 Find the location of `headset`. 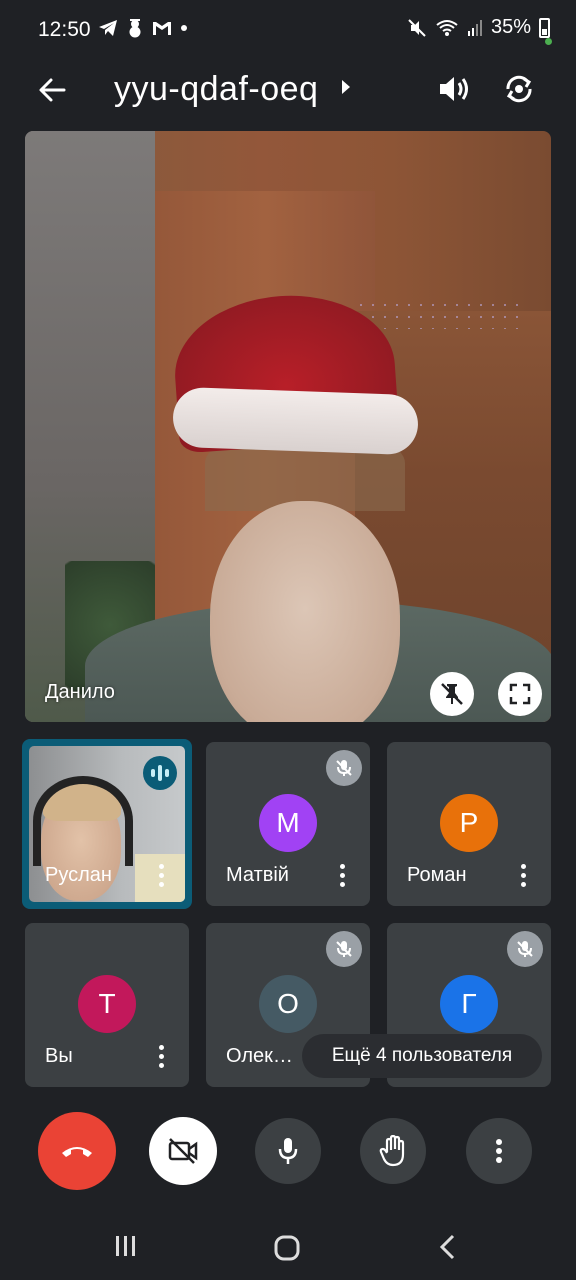

headset is located at coordinates (83, 821).